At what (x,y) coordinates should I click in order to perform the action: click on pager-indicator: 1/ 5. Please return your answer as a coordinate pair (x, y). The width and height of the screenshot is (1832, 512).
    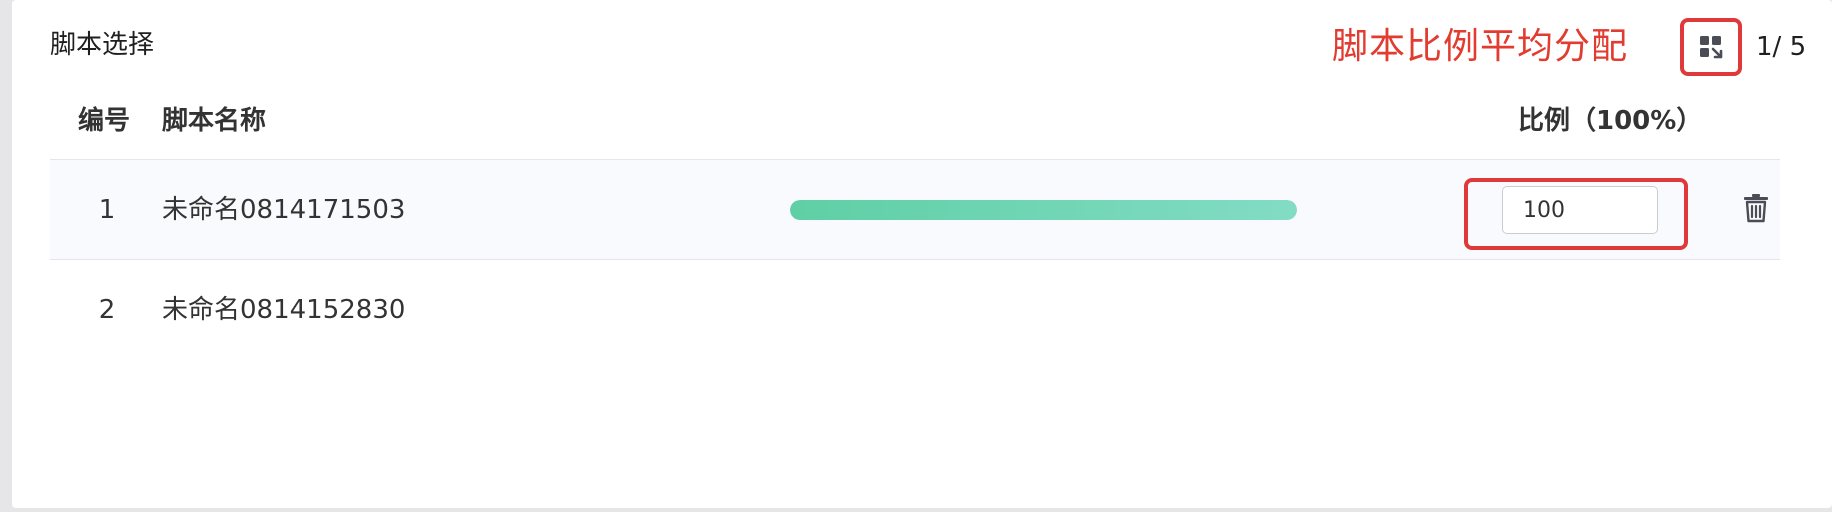
    Looking at the image, I should click on (1781, 47).